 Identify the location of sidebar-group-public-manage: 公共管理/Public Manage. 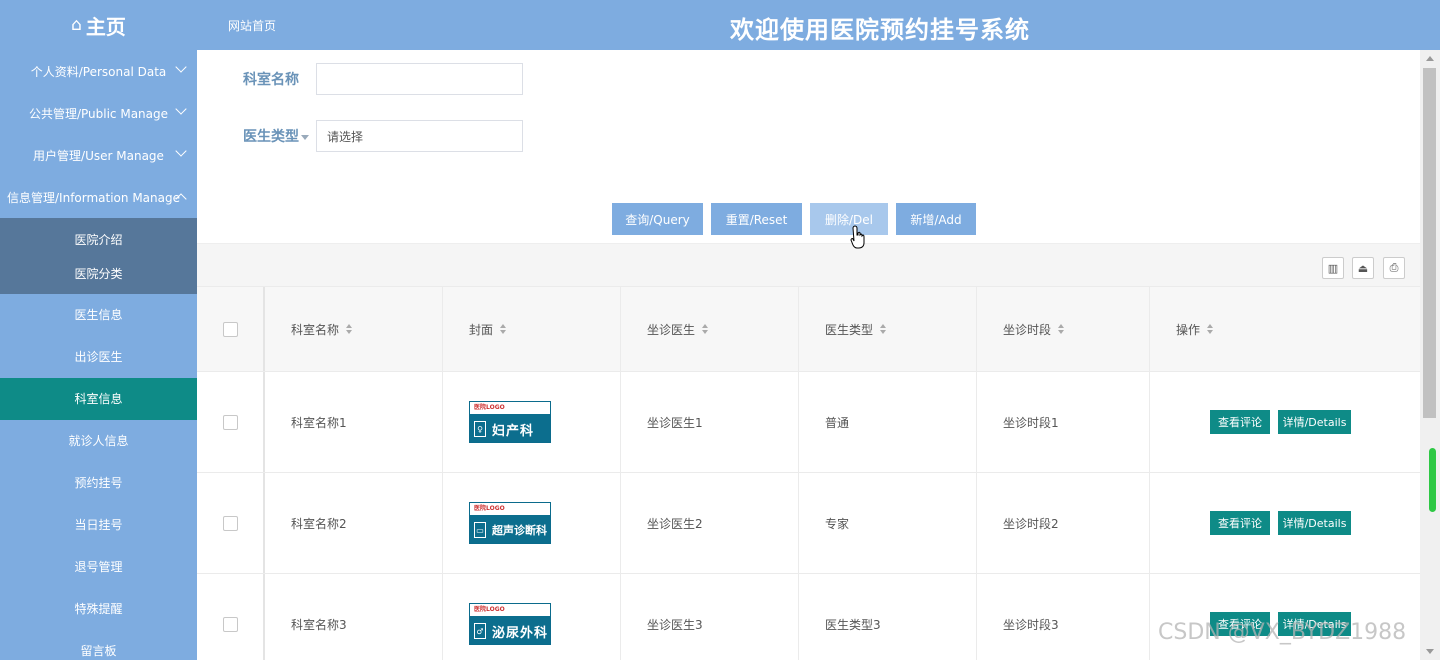
(98, 113).